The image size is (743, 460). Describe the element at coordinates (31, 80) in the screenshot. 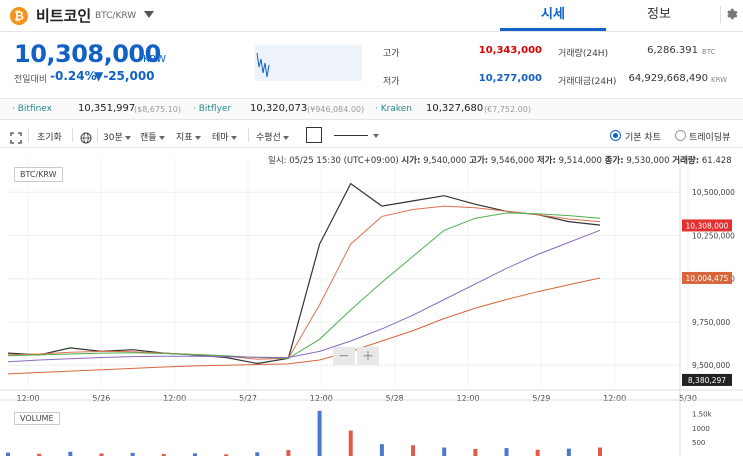

I see `change-label: 전일대비` at that location.